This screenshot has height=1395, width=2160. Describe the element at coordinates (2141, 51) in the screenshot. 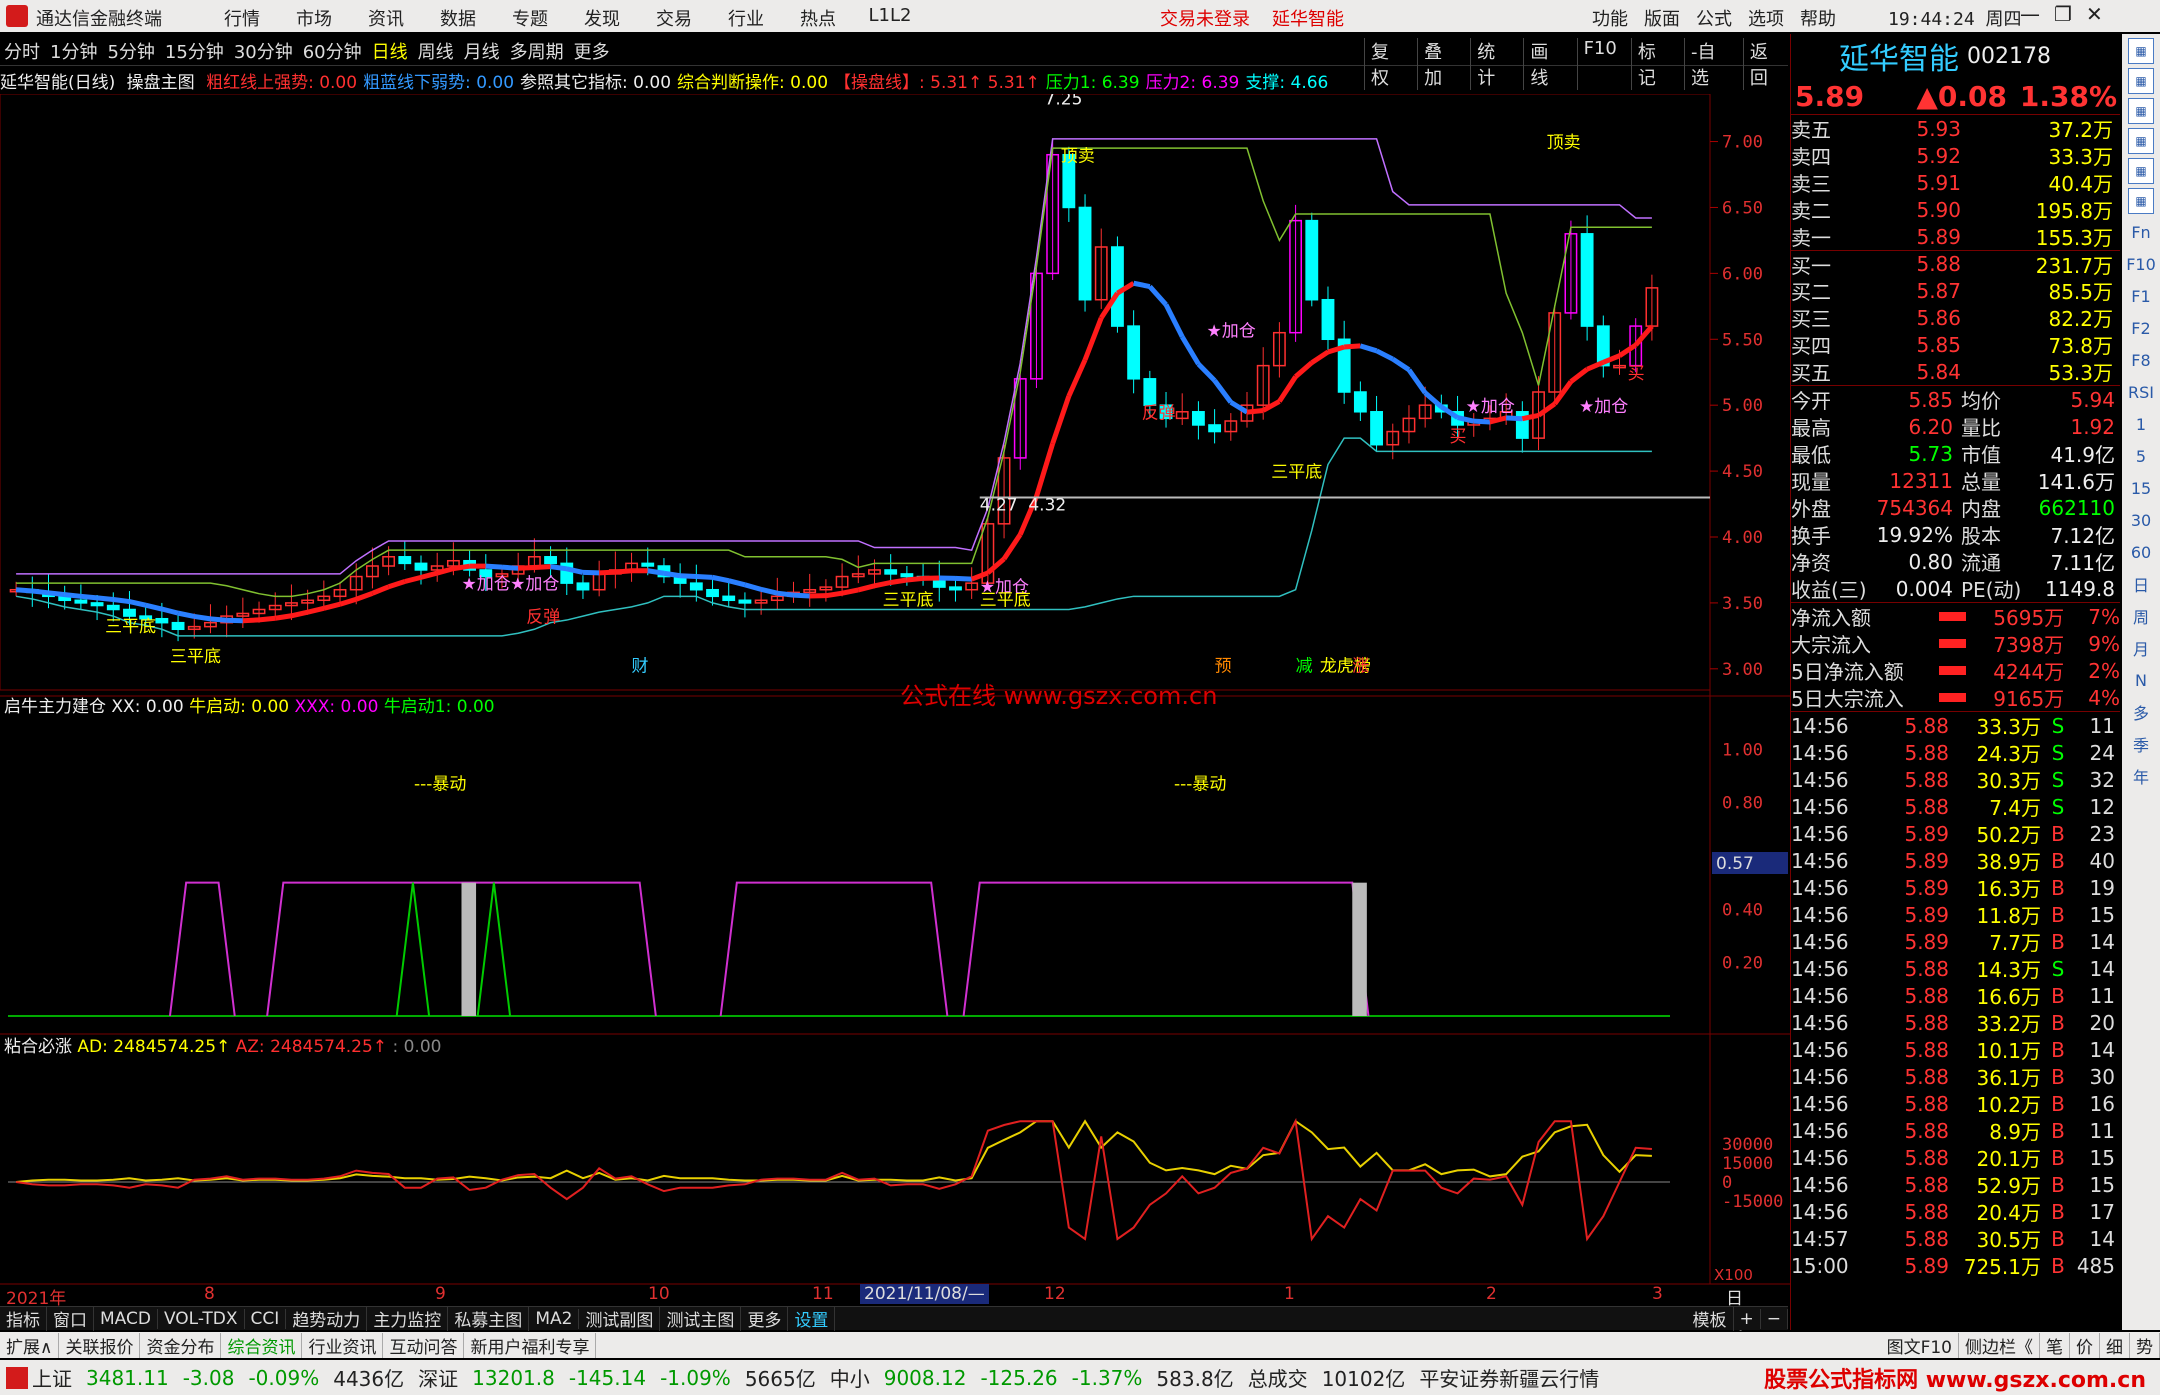

I see `home-icon: ▦` at that location.